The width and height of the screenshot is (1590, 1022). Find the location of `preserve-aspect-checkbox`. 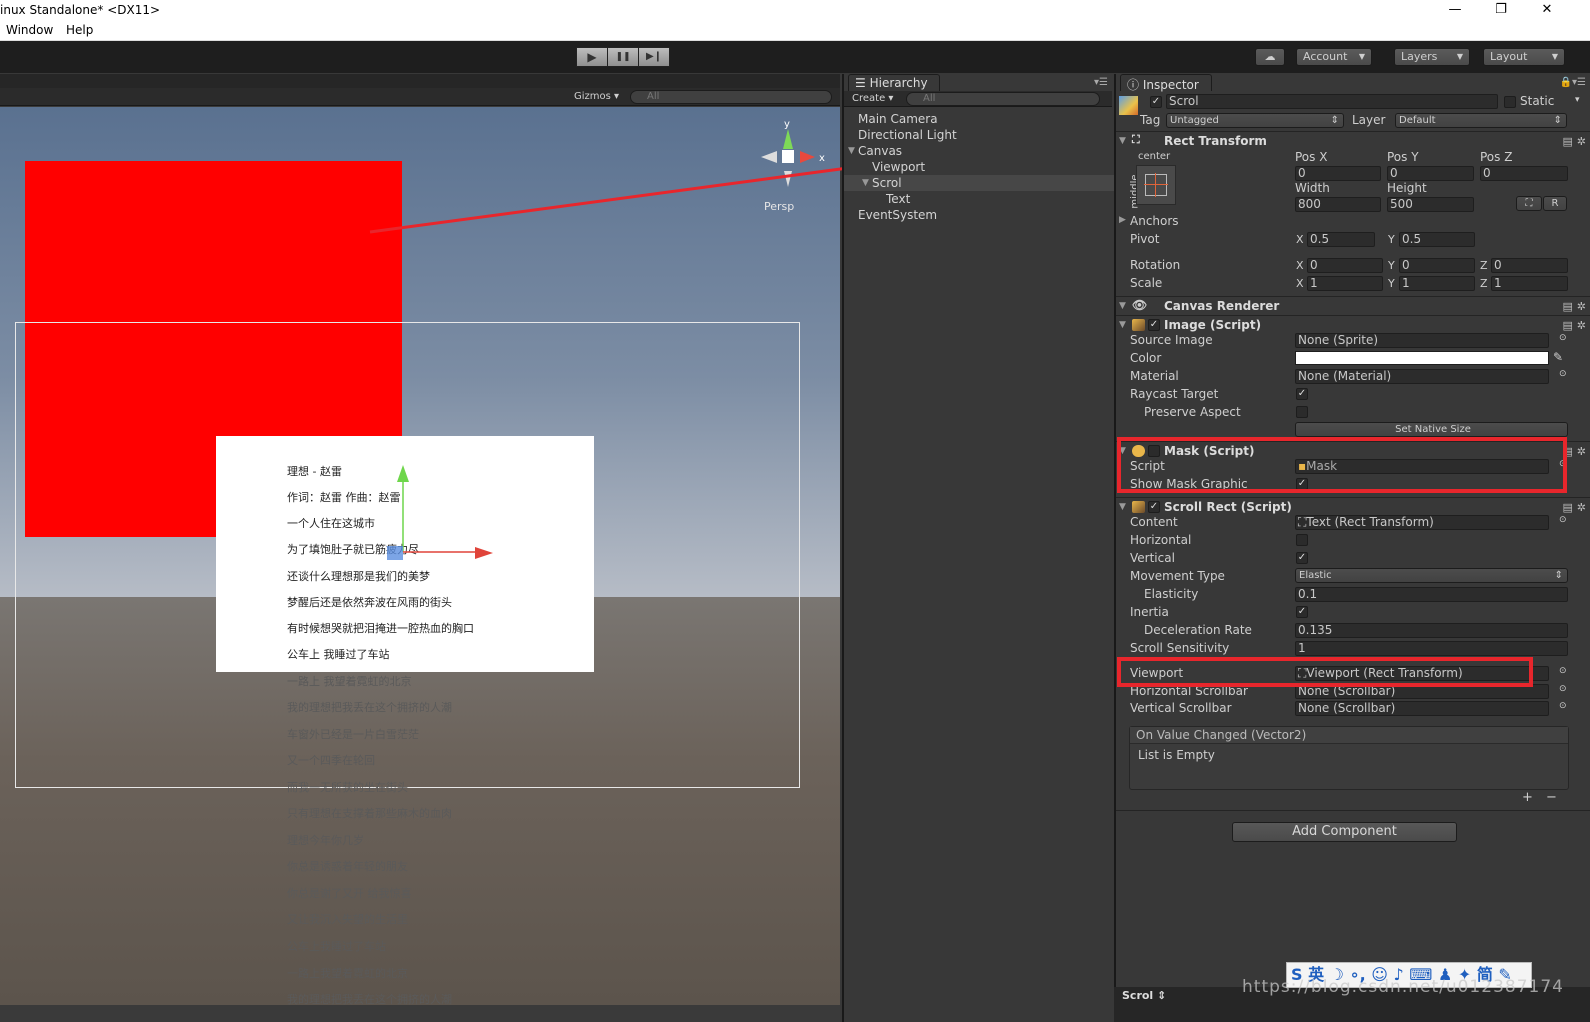

preserve-aspect-checkbox is located at coordinates (1302, 412).